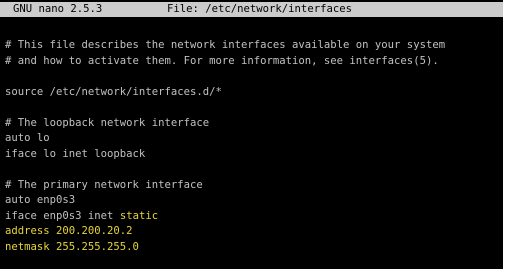  What do you see at coordinates (58, 9) in the screenshot?
I see `nano-version: GNU nano 2.5.3` at bounding box center [58, 9].